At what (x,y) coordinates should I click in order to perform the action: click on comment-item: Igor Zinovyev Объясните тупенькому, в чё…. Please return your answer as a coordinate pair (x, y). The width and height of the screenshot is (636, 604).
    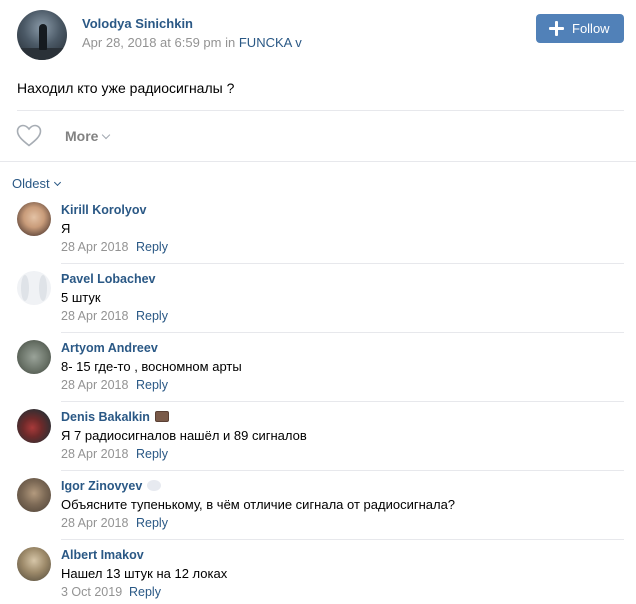
    Looking at the image, I should click on (318, 505).